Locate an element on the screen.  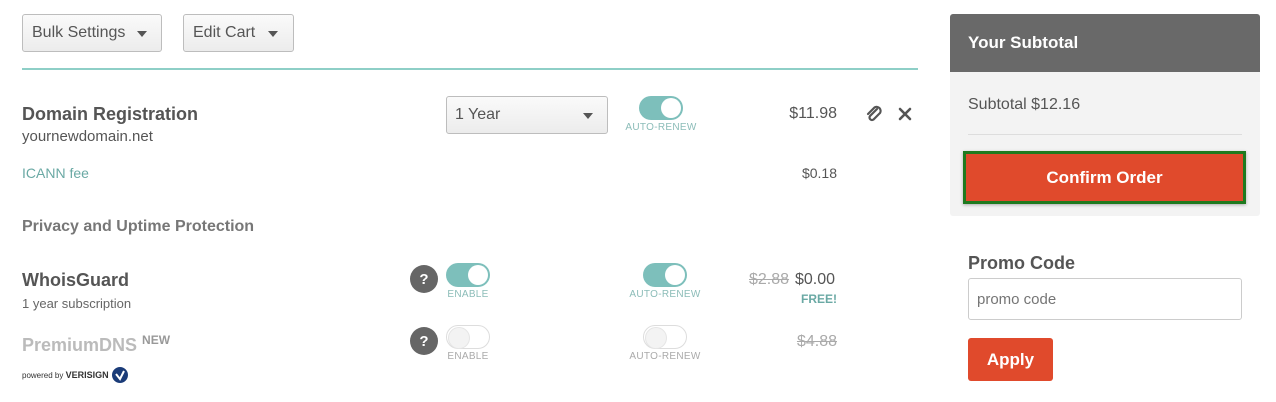
premiumdns-title: PremiumDNS NEW is located at coordinates (96, 344).